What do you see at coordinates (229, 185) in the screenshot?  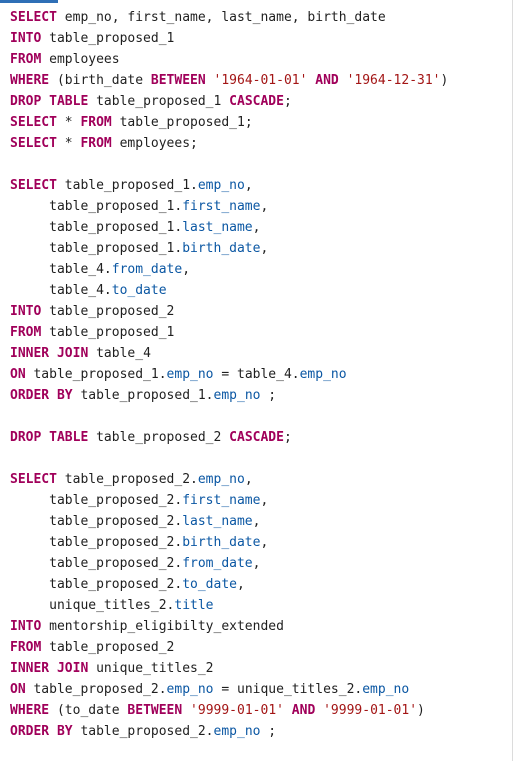 I see `code-line: SELECT table_proposed_1.emp_no,` at bounding box center [229, 185].